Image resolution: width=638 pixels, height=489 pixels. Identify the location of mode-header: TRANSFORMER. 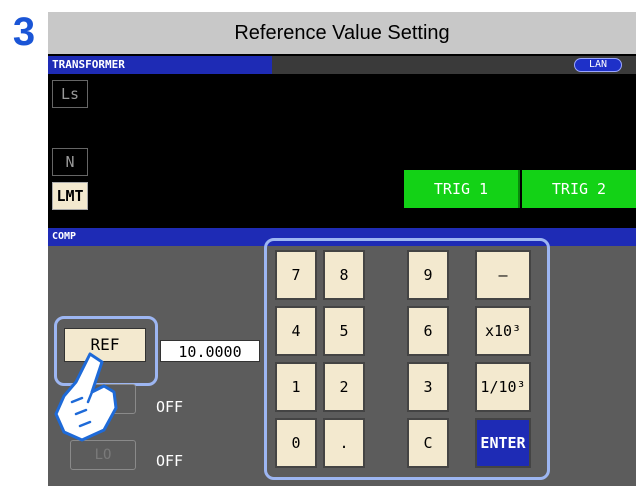
(160, 65).